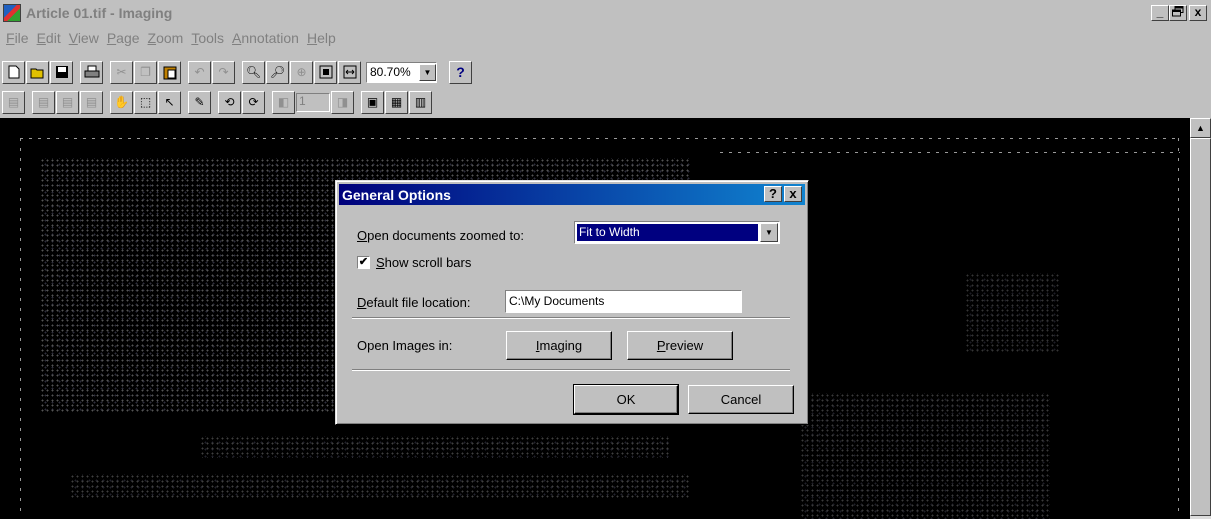 The width and height of the screenshot is (1211, 519). I want to click on zoom-option-select: Fit to Width ▼, so click(677, 232).